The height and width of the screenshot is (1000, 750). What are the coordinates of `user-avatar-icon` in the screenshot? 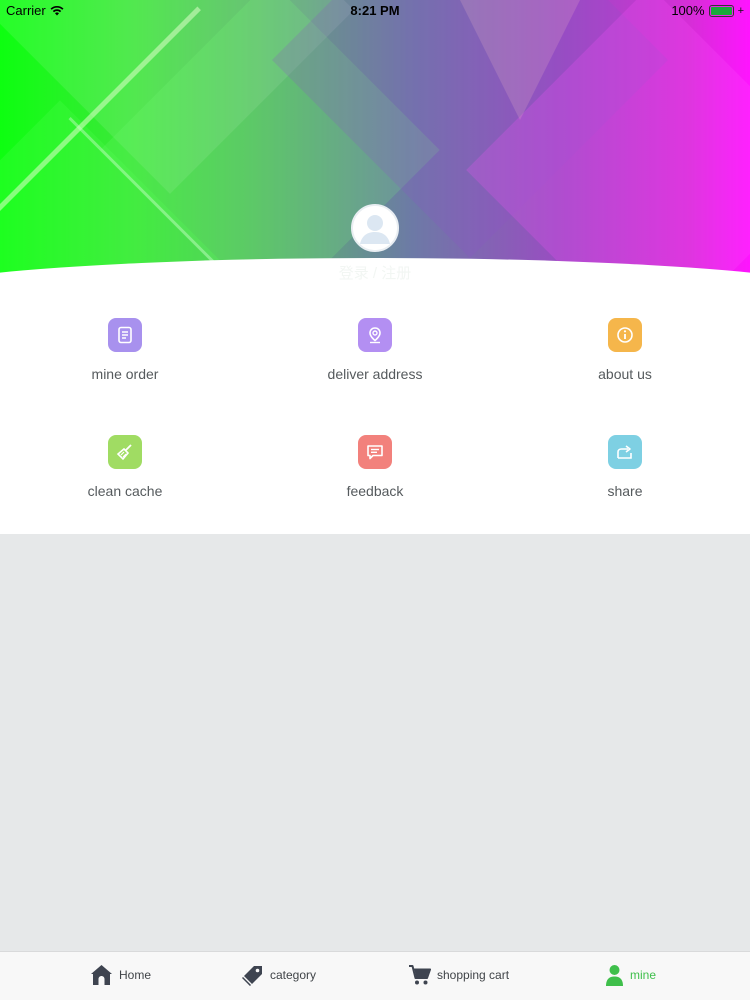 It's located at (375, 228).